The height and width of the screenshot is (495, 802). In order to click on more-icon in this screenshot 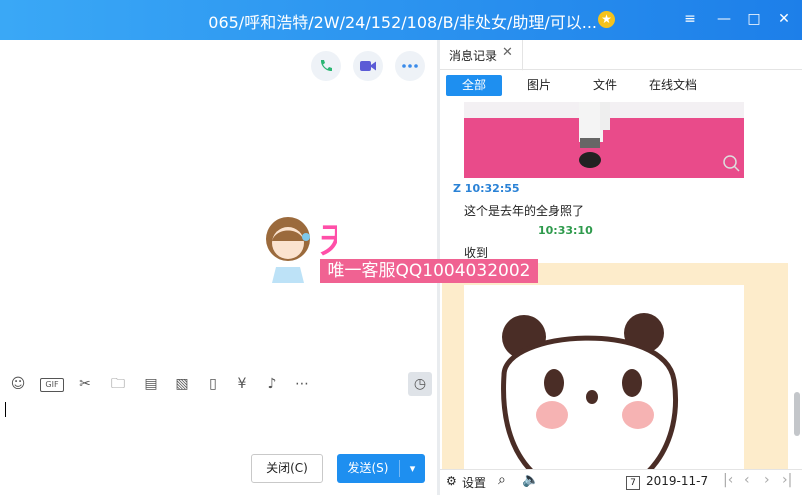, I will do `click(410, 66)`.